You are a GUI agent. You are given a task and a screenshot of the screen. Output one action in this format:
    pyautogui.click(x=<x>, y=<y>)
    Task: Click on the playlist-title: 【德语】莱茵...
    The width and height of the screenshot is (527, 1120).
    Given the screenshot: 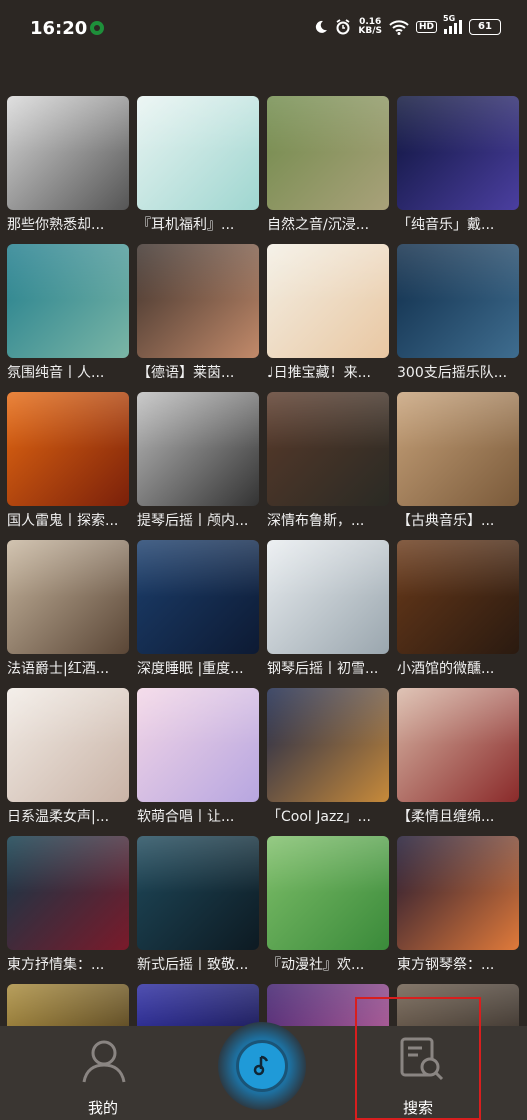 What is the action you would take?
    pyautogui.click(x=186, y=373)
    